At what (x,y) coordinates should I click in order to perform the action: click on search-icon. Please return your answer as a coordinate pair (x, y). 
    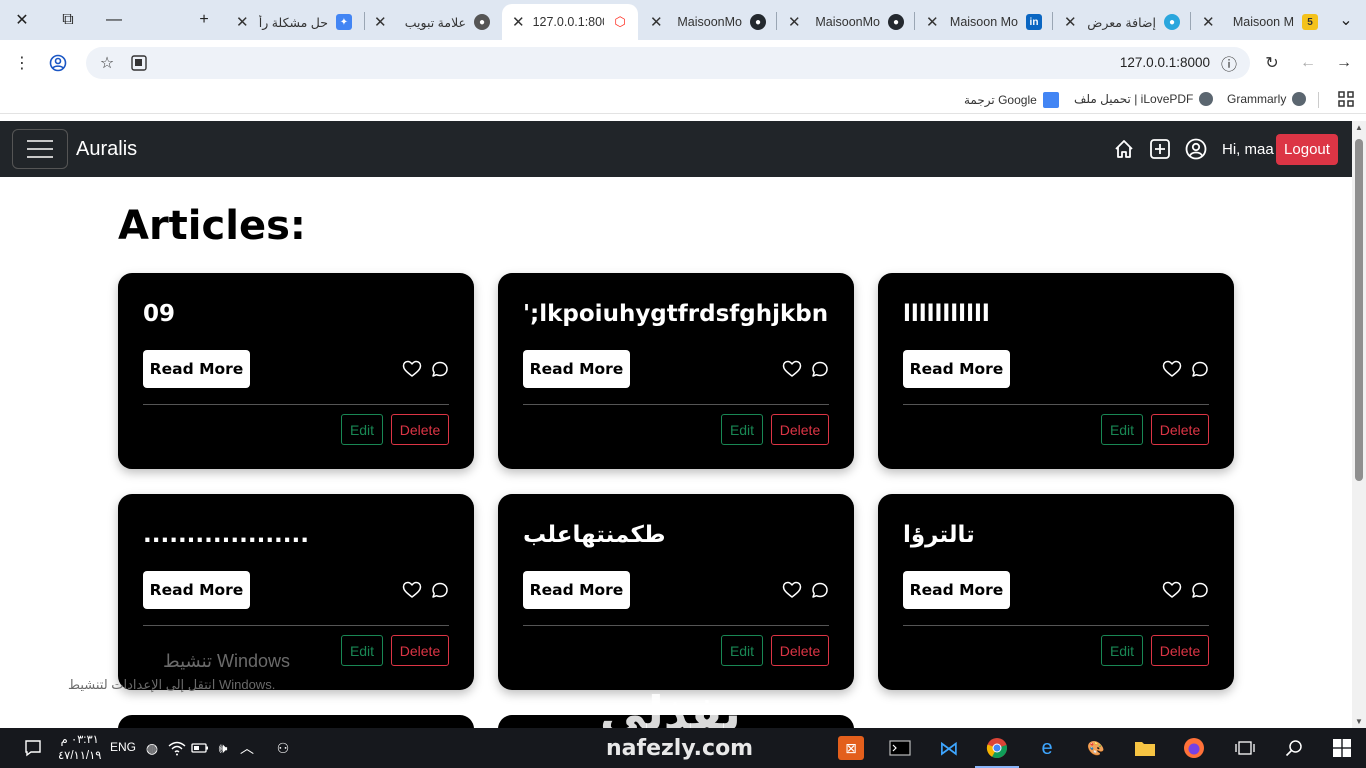
    Looking at the image, I should click on (1294, 748).